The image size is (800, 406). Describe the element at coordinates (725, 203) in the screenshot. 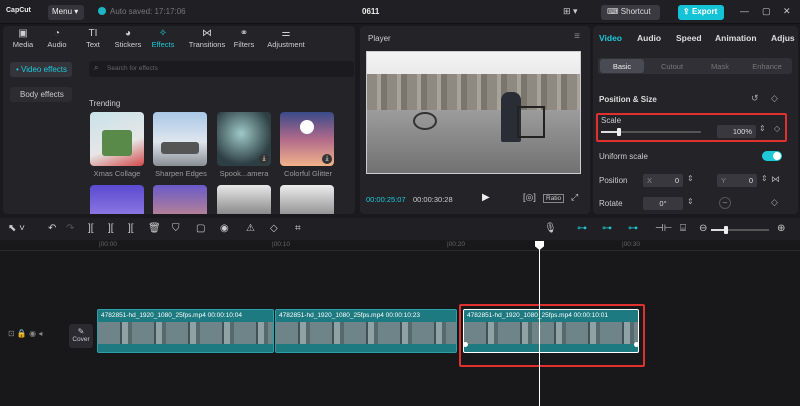

I see `rotate-dial-icon: –` at that location.